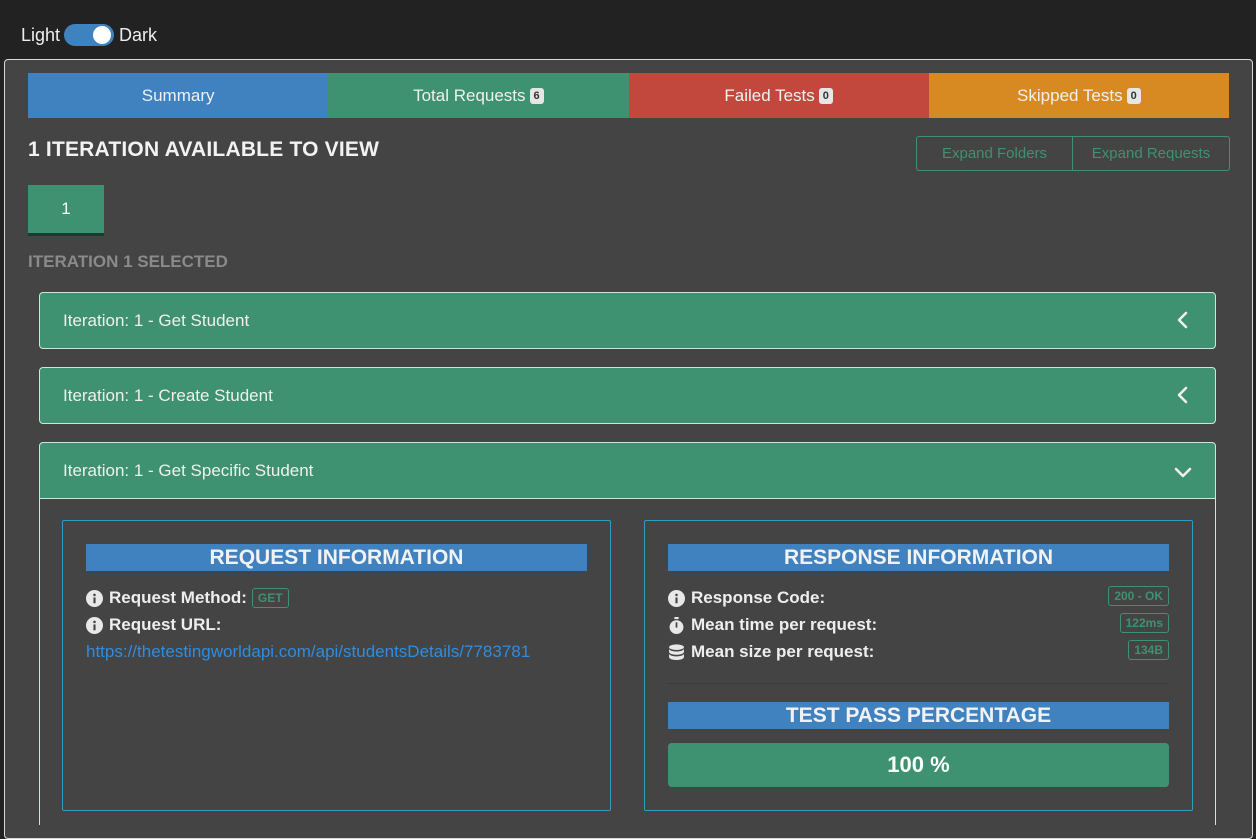 The image size is (1256, 839). Describe the element at coordinates (188, 470) in the screenshot. I see `request-accordion-title: Iteration: 1 - Get Specific Student` at that location.